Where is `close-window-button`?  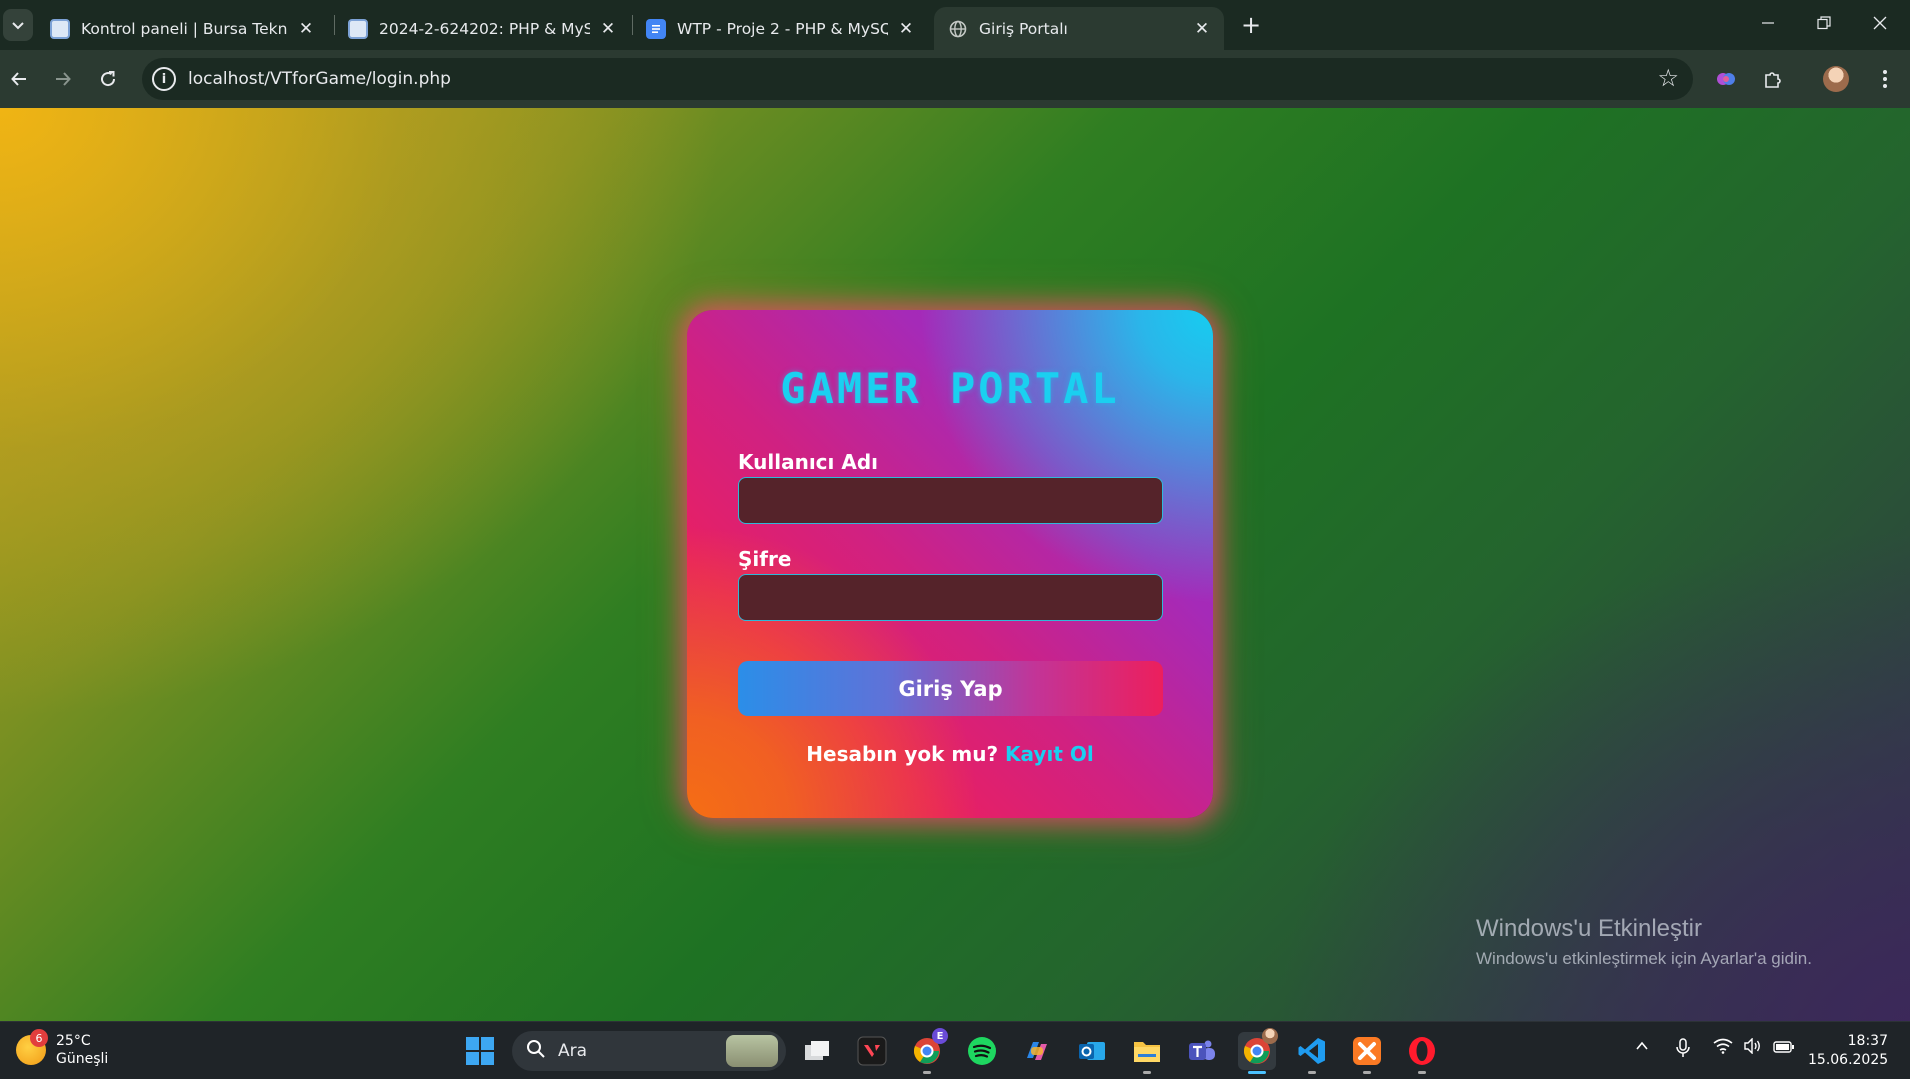 close-window-button is located at coordinates (1880, 23).